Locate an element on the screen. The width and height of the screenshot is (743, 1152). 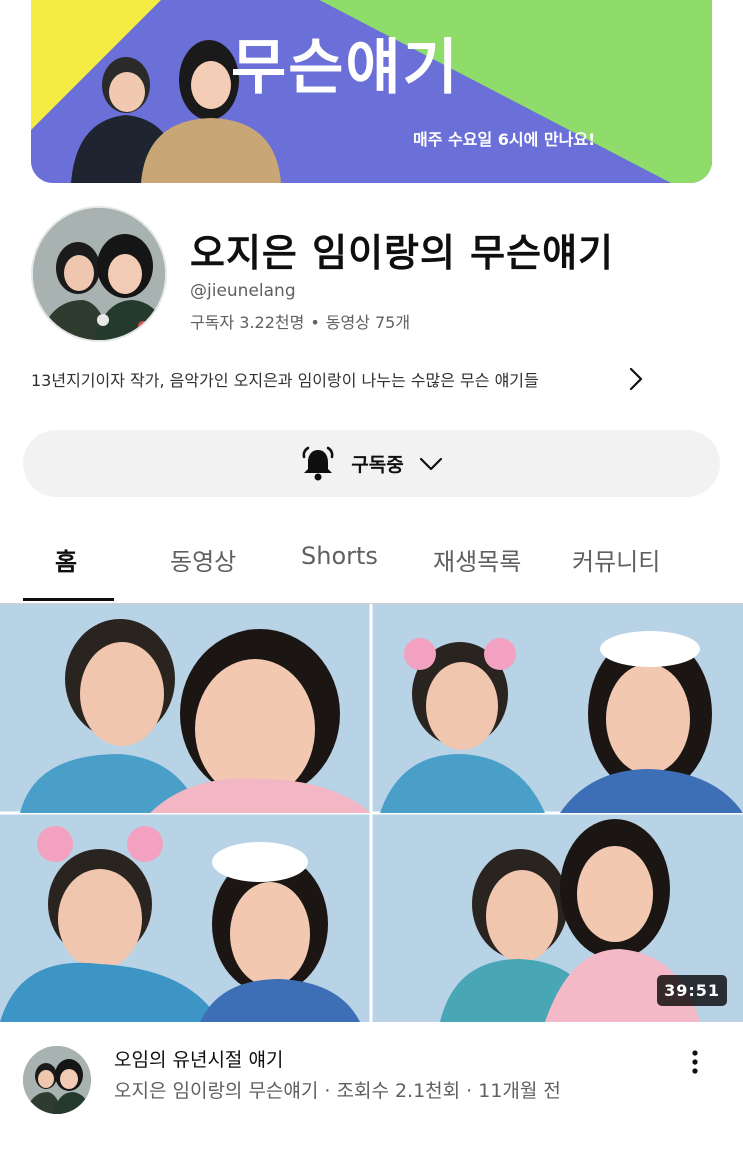
channel-avatar is located at coordinates (99, 274).